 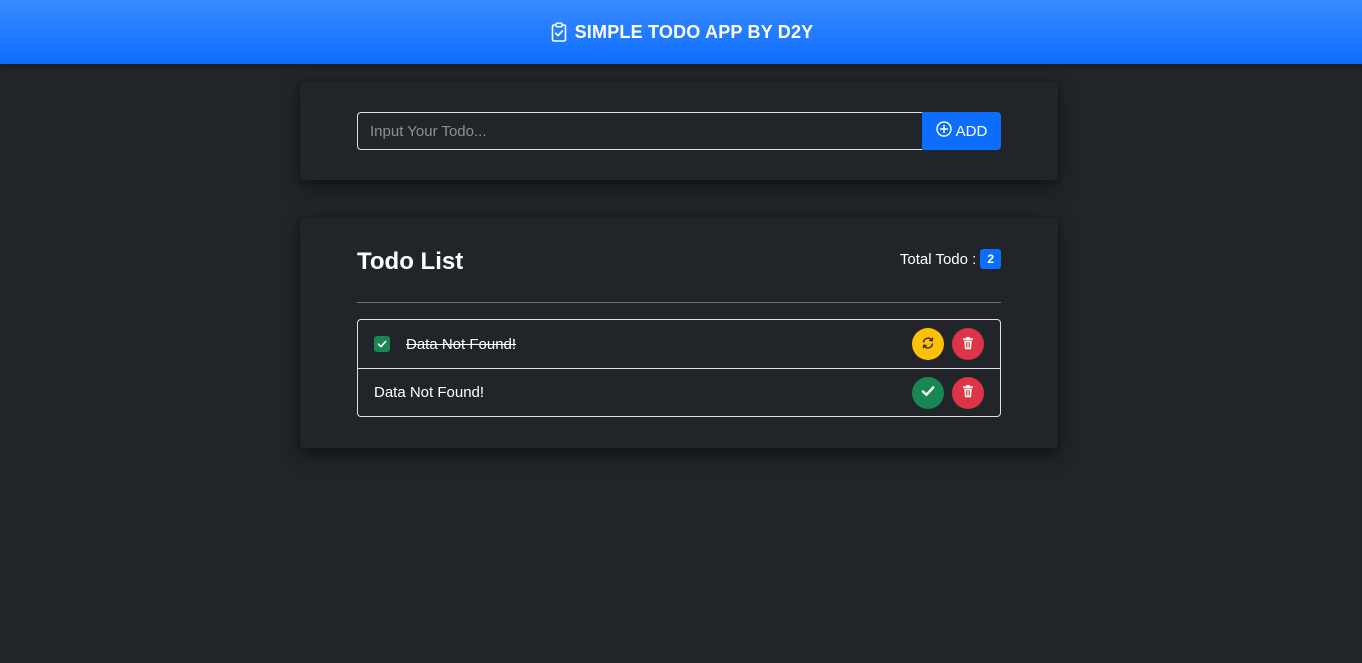 I want to click on todo-form-card: ADD, so click(x=679, y=131).